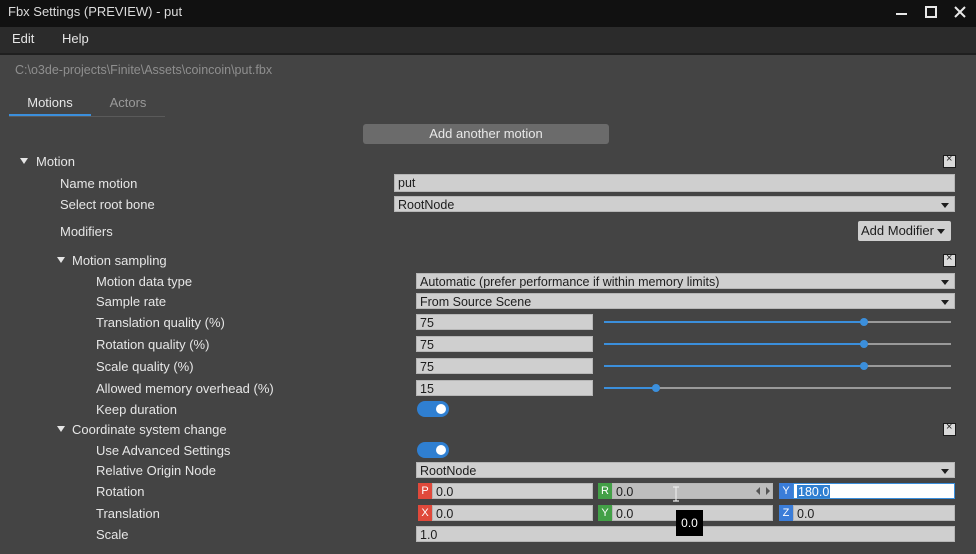 This screenshot has height=554, width=976. I want to click on coordinate-header: Coordinate system change, so click(149, 429).